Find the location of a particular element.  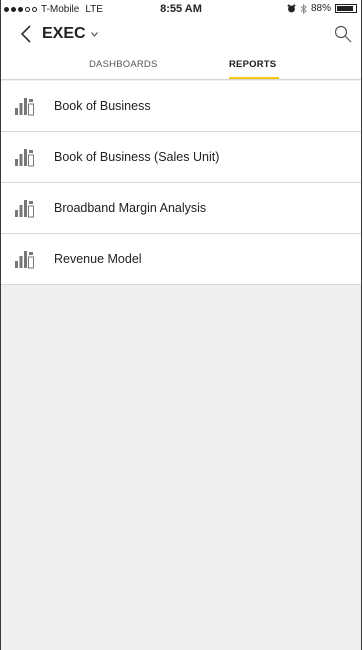

status-bar: T-Mobile LTE 8:55 AM 88% is located at coordinates (181, 10).